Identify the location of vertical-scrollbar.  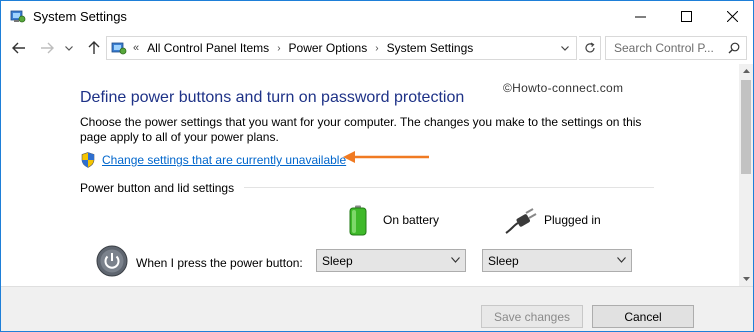
(746, 175).